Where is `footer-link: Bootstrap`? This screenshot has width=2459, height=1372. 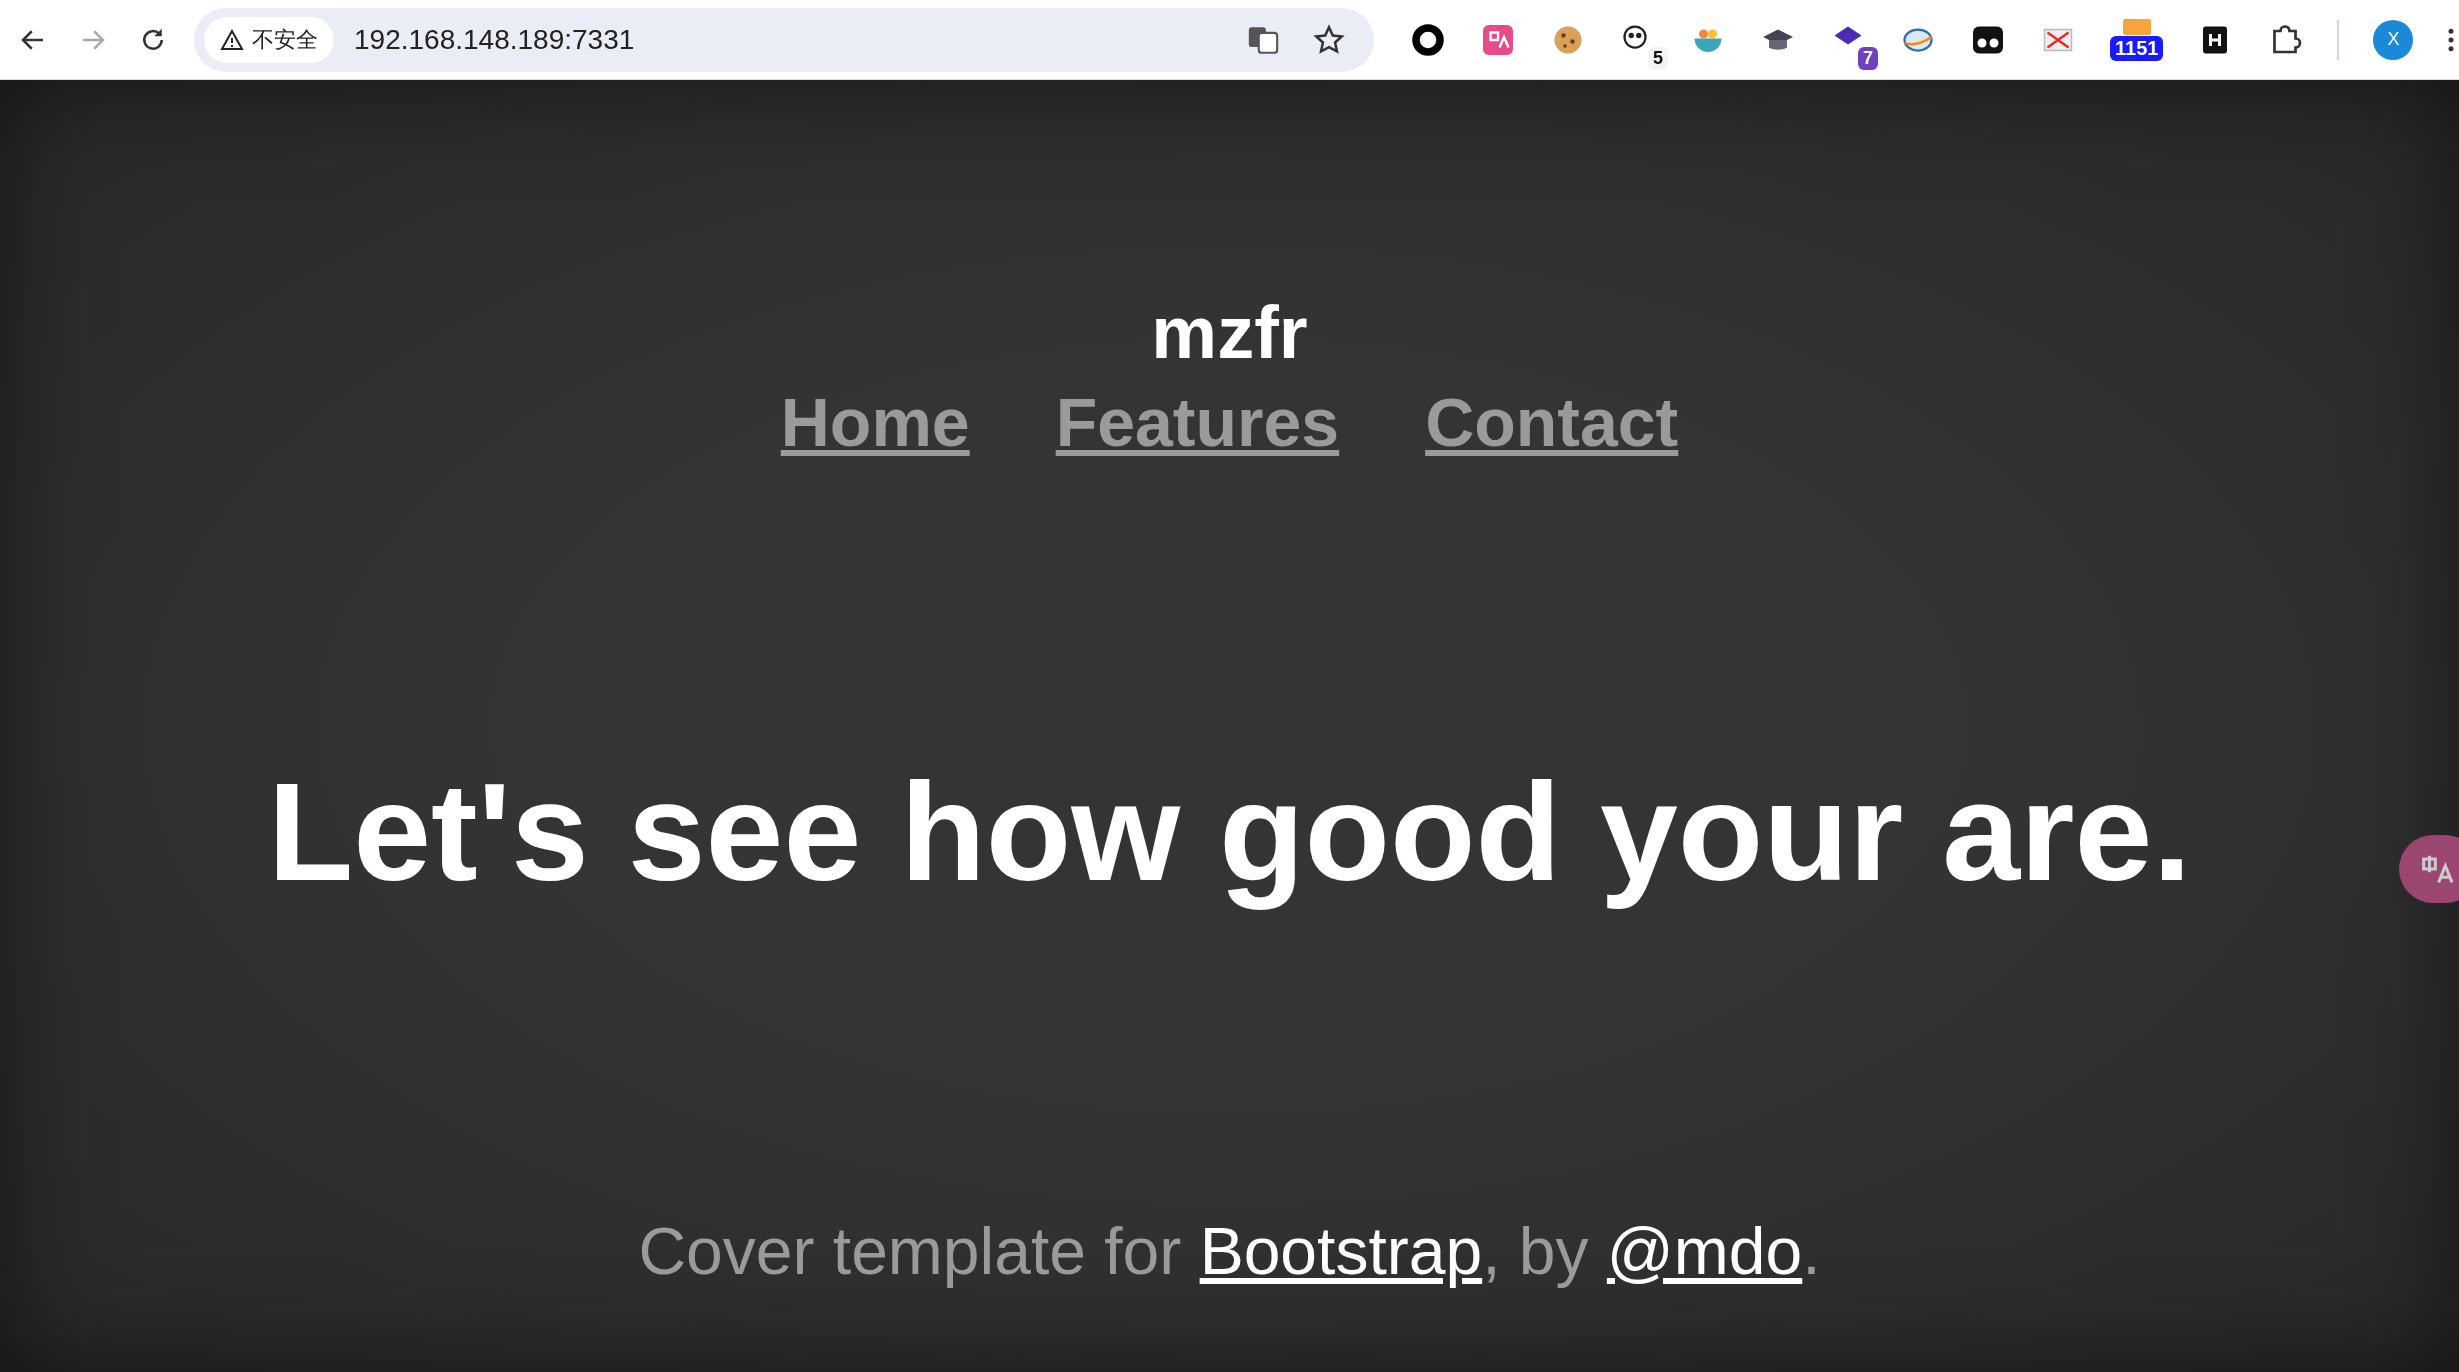
footer-link: Bootstrap is located at coordinates (1341, 1251).